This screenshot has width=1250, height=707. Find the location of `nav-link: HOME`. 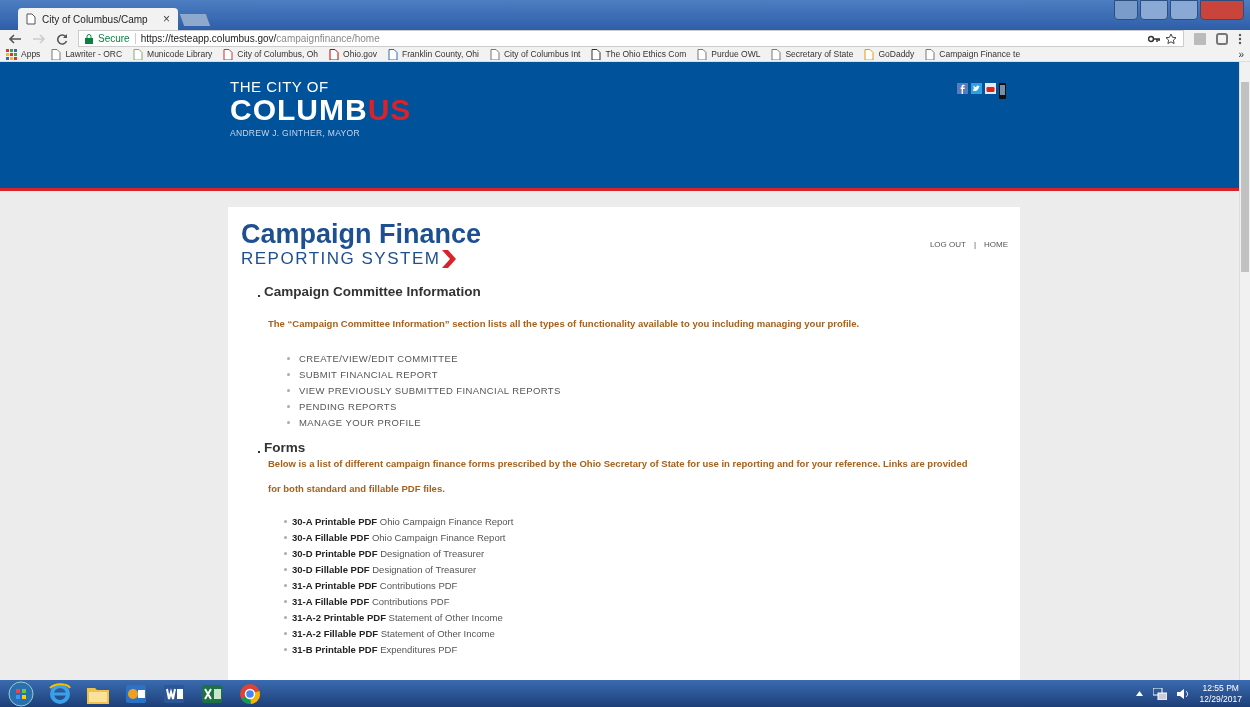

nav-link: HOME is located at coordinates (996, 244).